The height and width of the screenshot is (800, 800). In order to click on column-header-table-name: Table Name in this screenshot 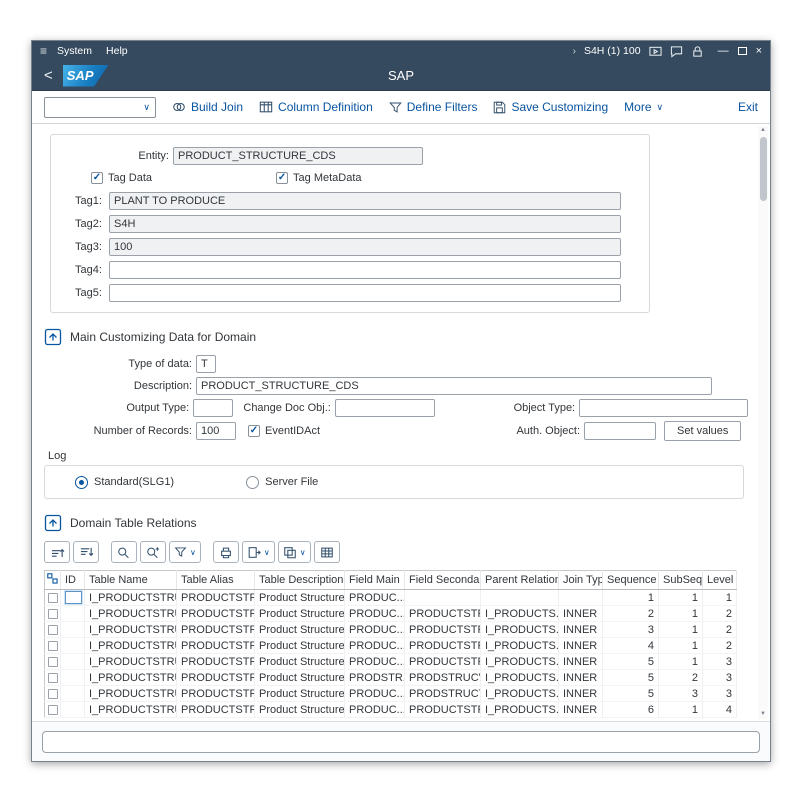, I will do `click(130, 580)`.